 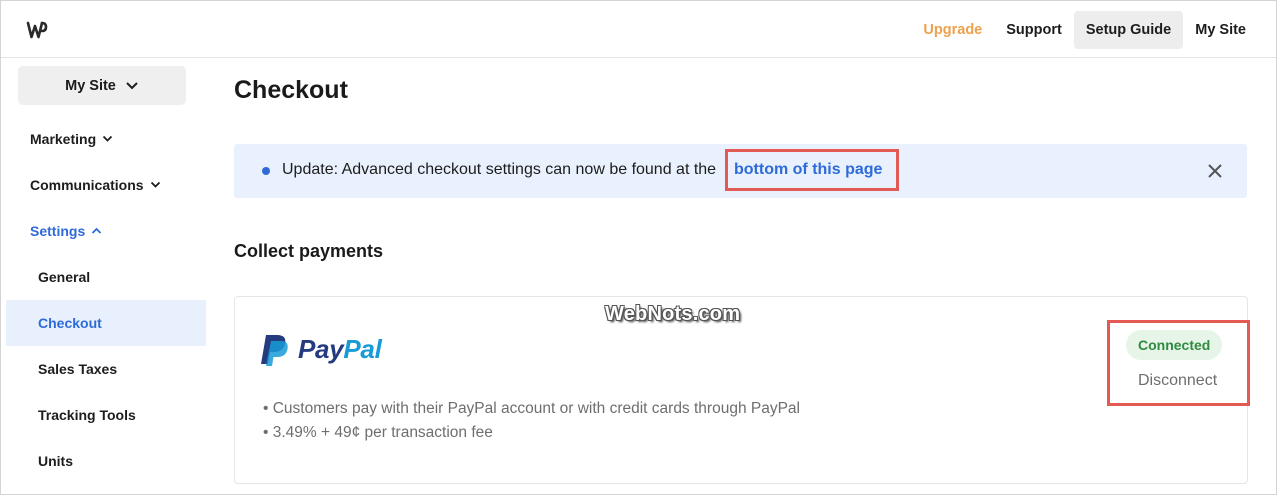 What do you see at coordinates (63, 139) in the screenshot?
I see `sidebar-item-label: Marketing` at bounding box center [63, 139].